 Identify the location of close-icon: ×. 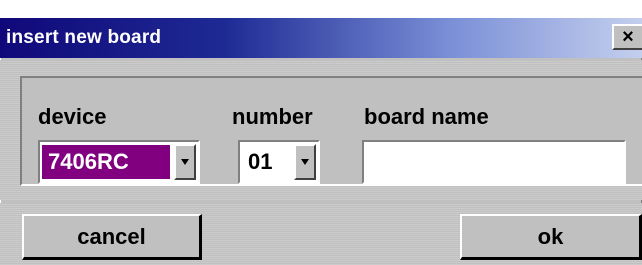
(628, 37).